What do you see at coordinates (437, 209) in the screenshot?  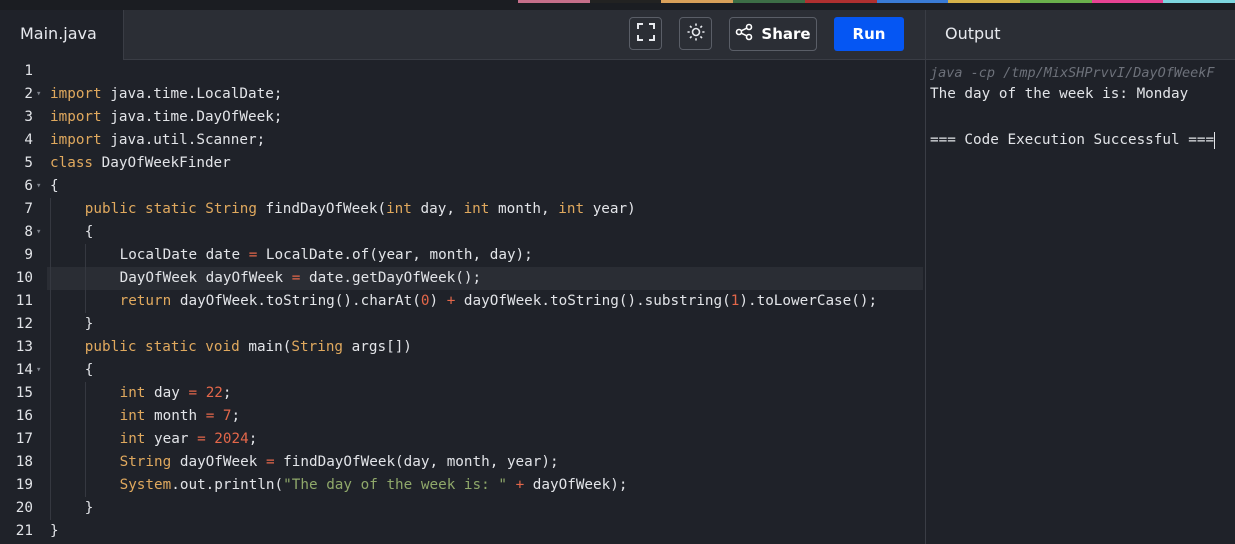 I see `code-token: day,` at bounding box center [437, 209].